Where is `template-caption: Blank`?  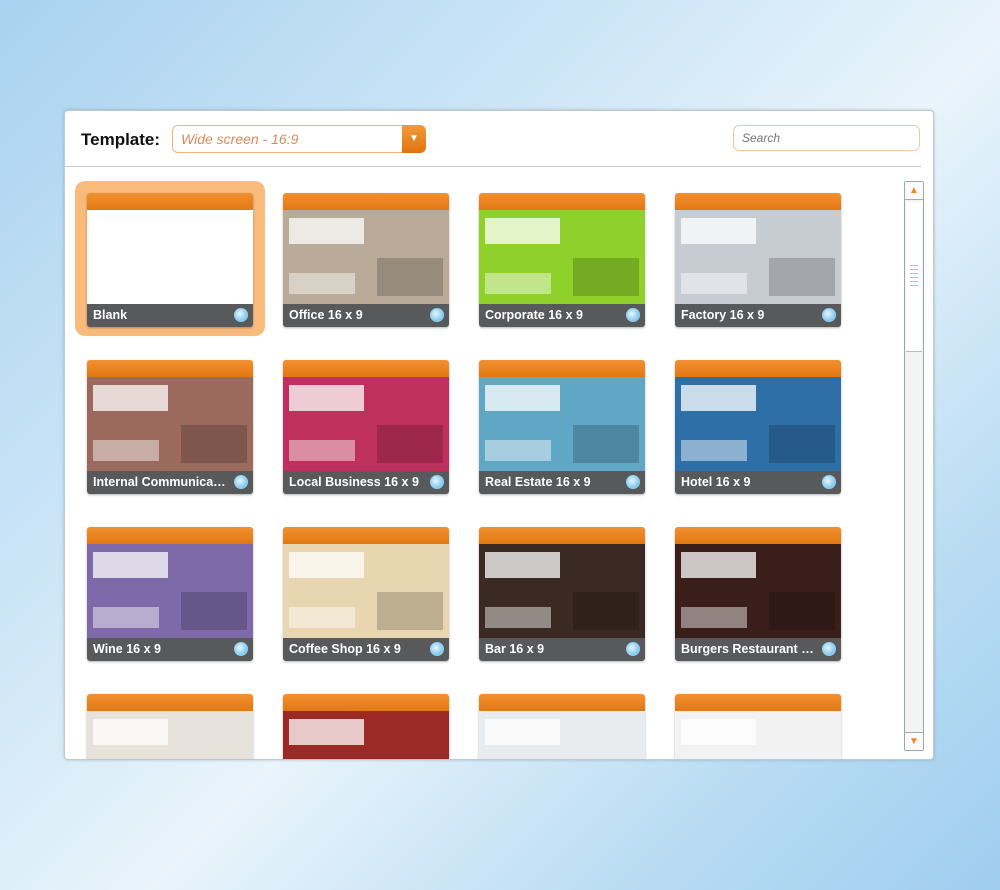
template-caption: Blank is located at coordinates (170, 315).